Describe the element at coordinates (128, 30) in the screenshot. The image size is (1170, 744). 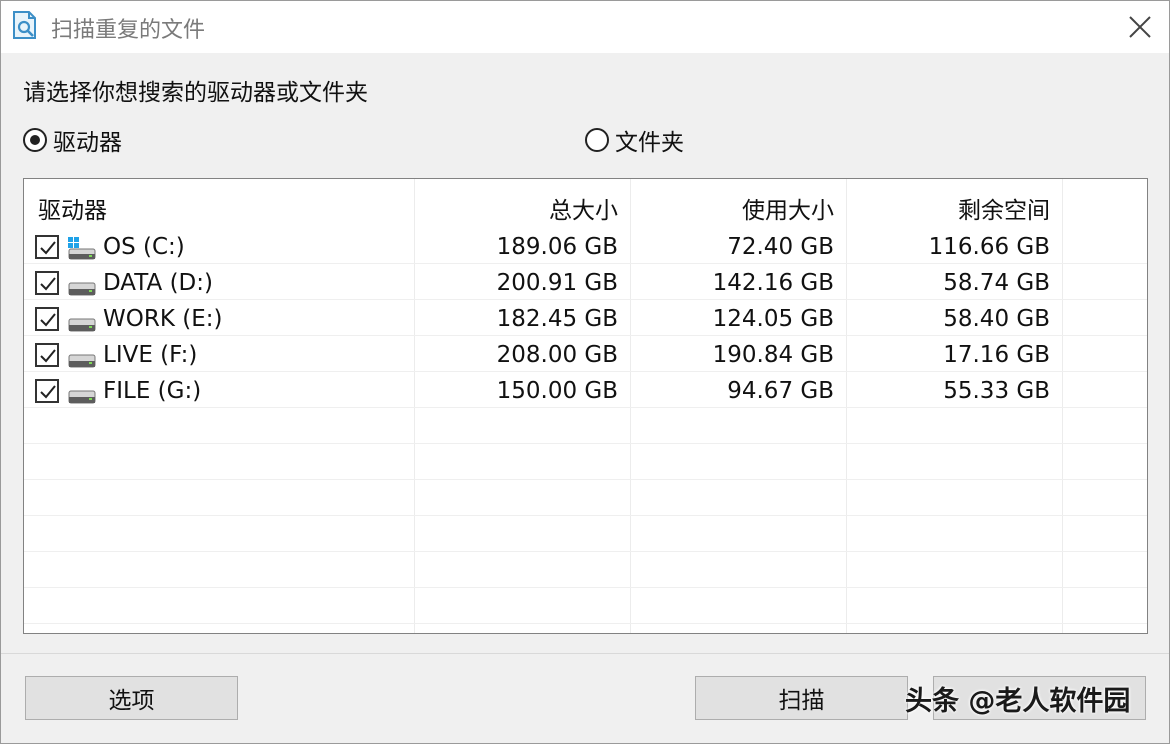
I see `window-title: 扫描重复的文件` at that location.